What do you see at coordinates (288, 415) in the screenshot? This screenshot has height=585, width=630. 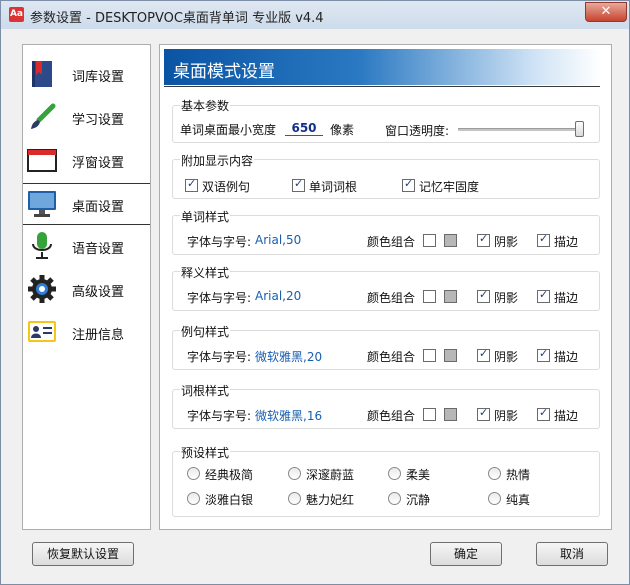 I see `root-font-link: 微软雅黑,16` at bounding box center [288, 415].